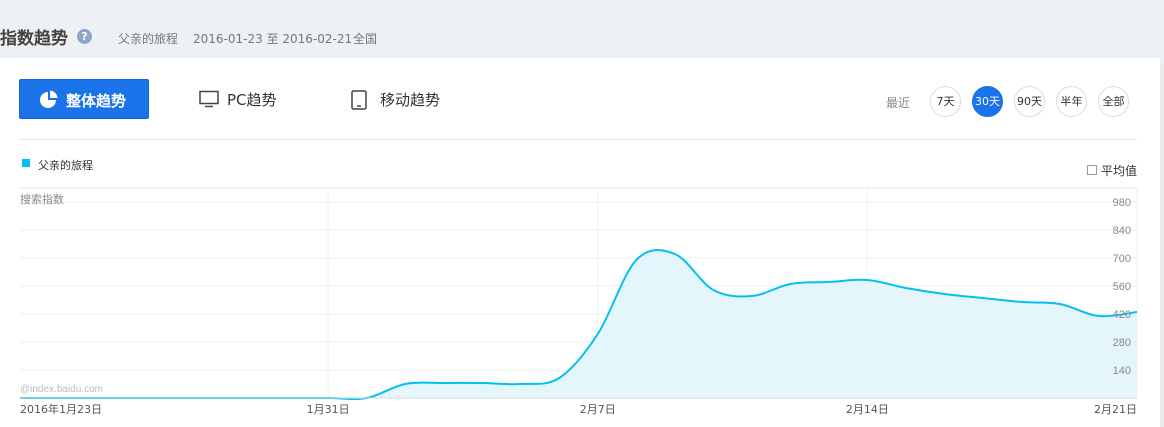  I want to click on y-axis-label: 搜索指数, so click(42, 199).